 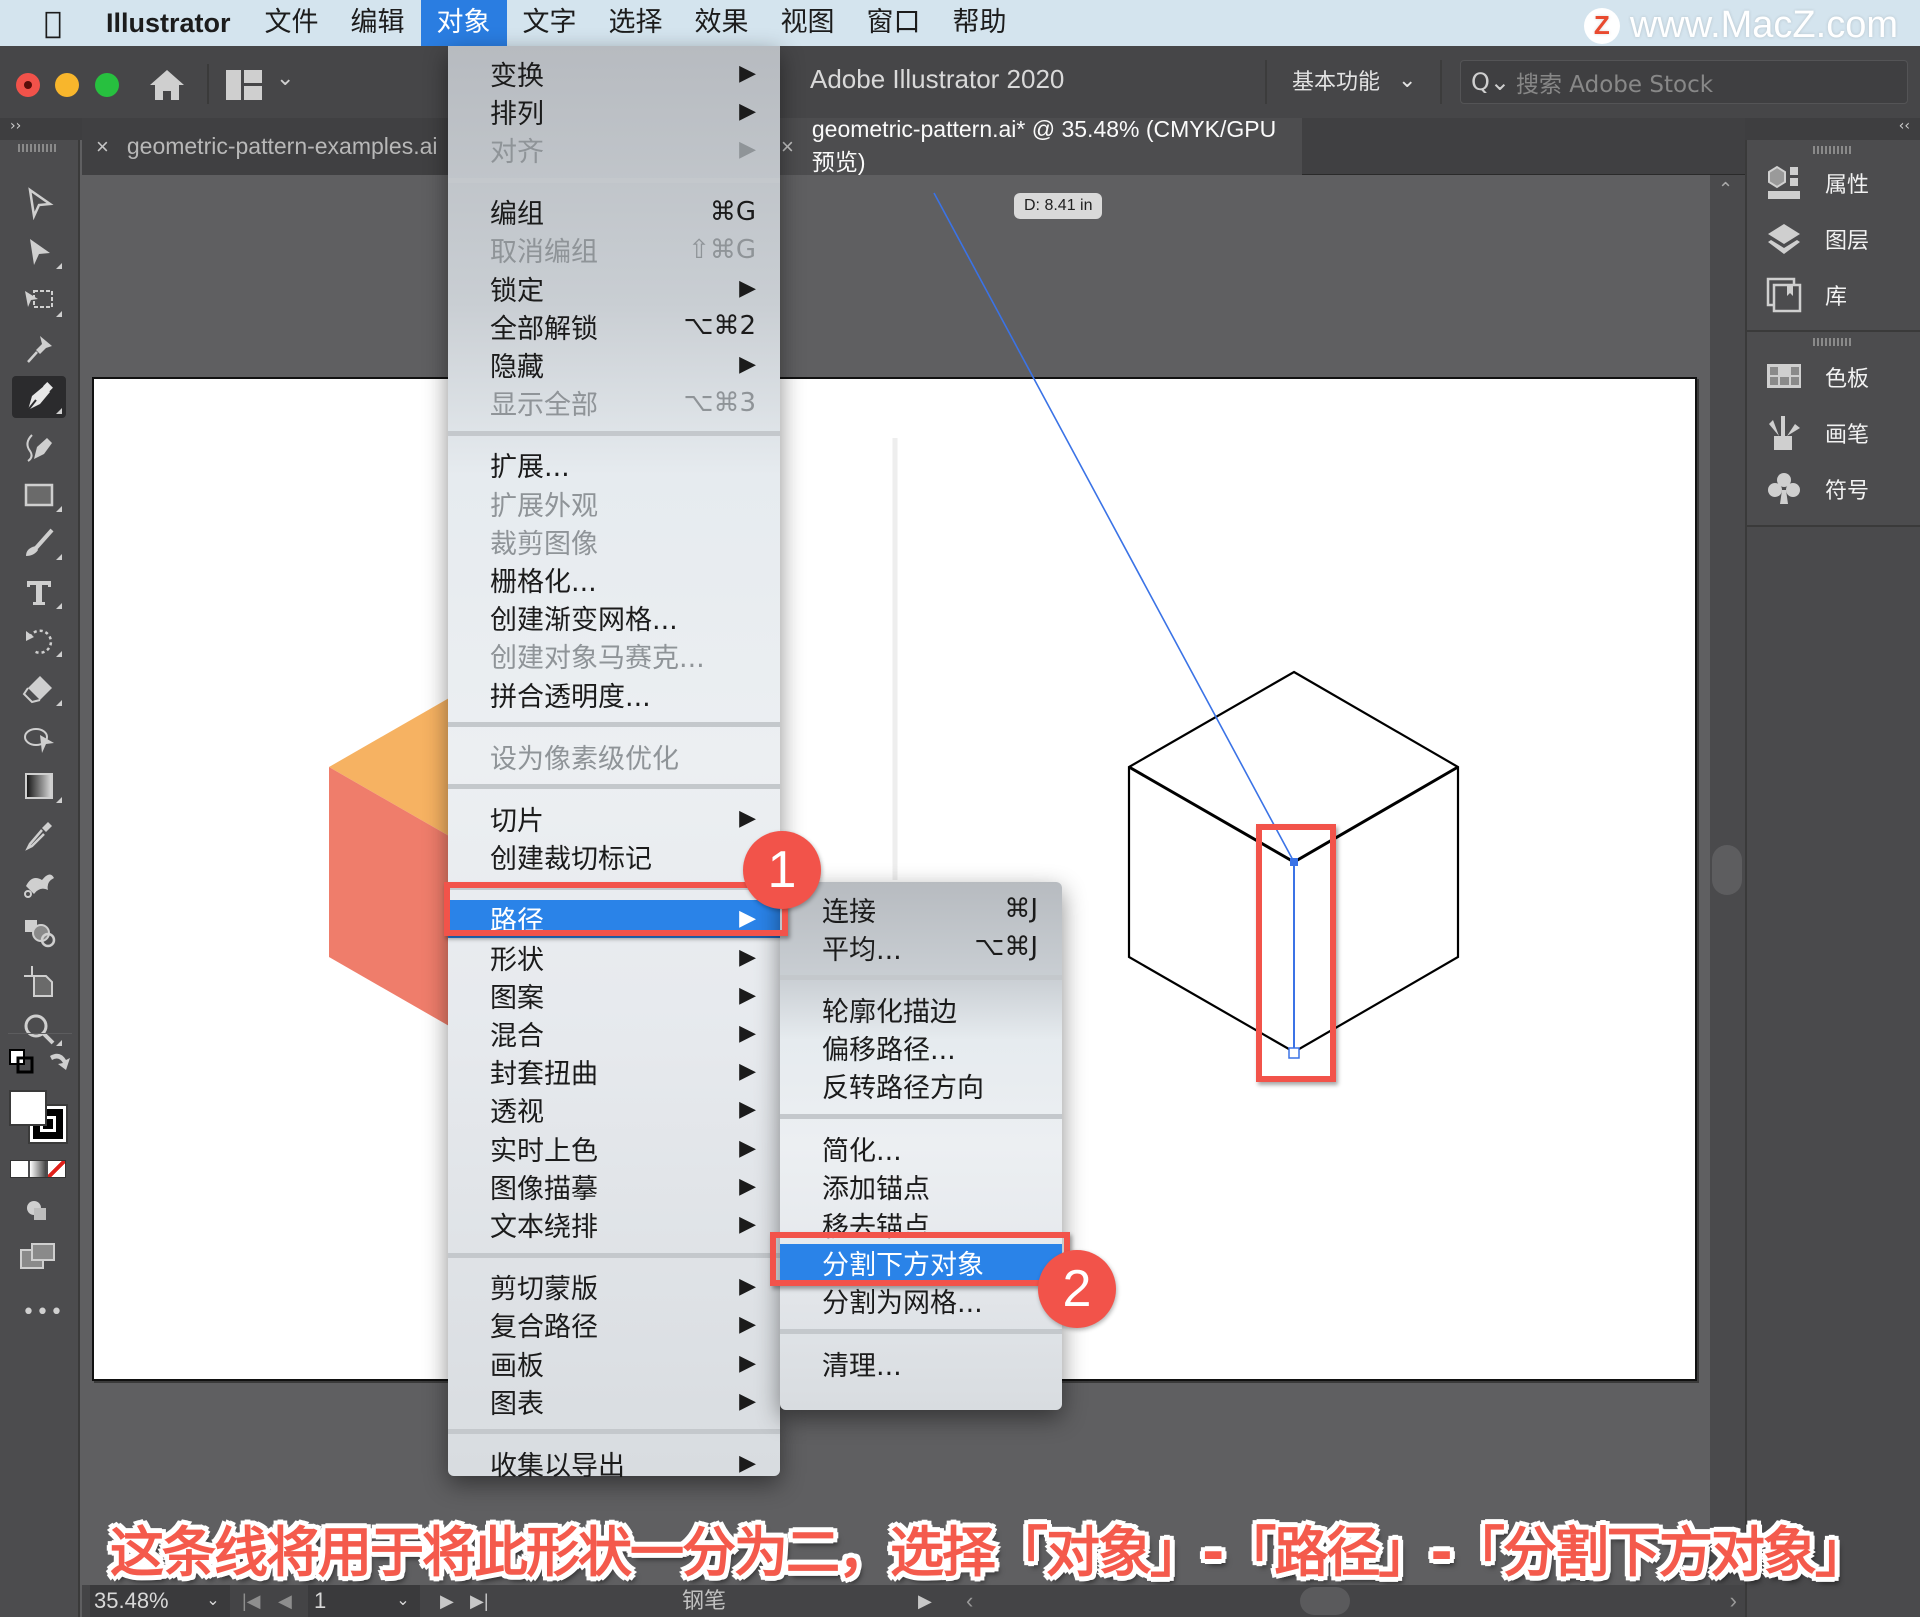 I want to click on panel-brushes: 画笔, so click(x=1817, y=433).